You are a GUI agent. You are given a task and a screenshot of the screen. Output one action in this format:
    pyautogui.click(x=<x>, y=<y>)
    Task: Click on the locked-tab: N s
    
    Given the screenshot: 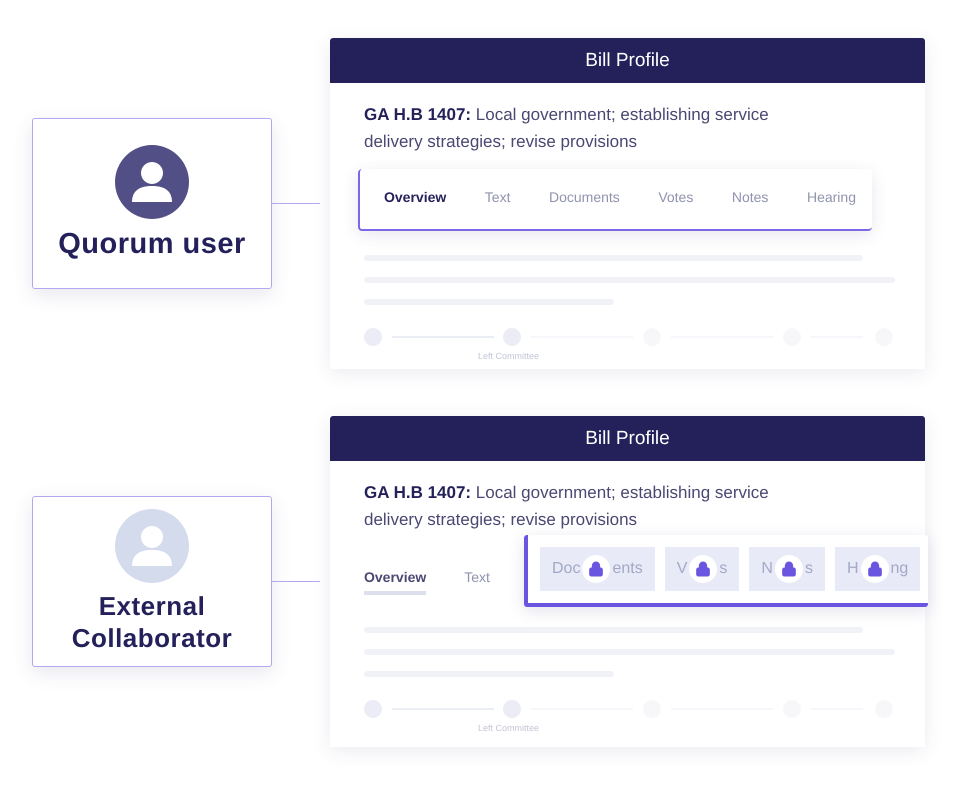 What is the action you would take?
    pyautogui.click(x=787, y=569)
    